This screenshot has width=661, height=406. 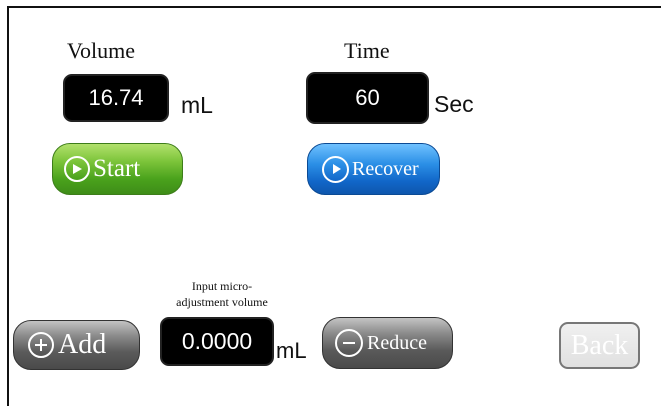 I want to click on volume-unit: mL, so click(x=197, y=105).